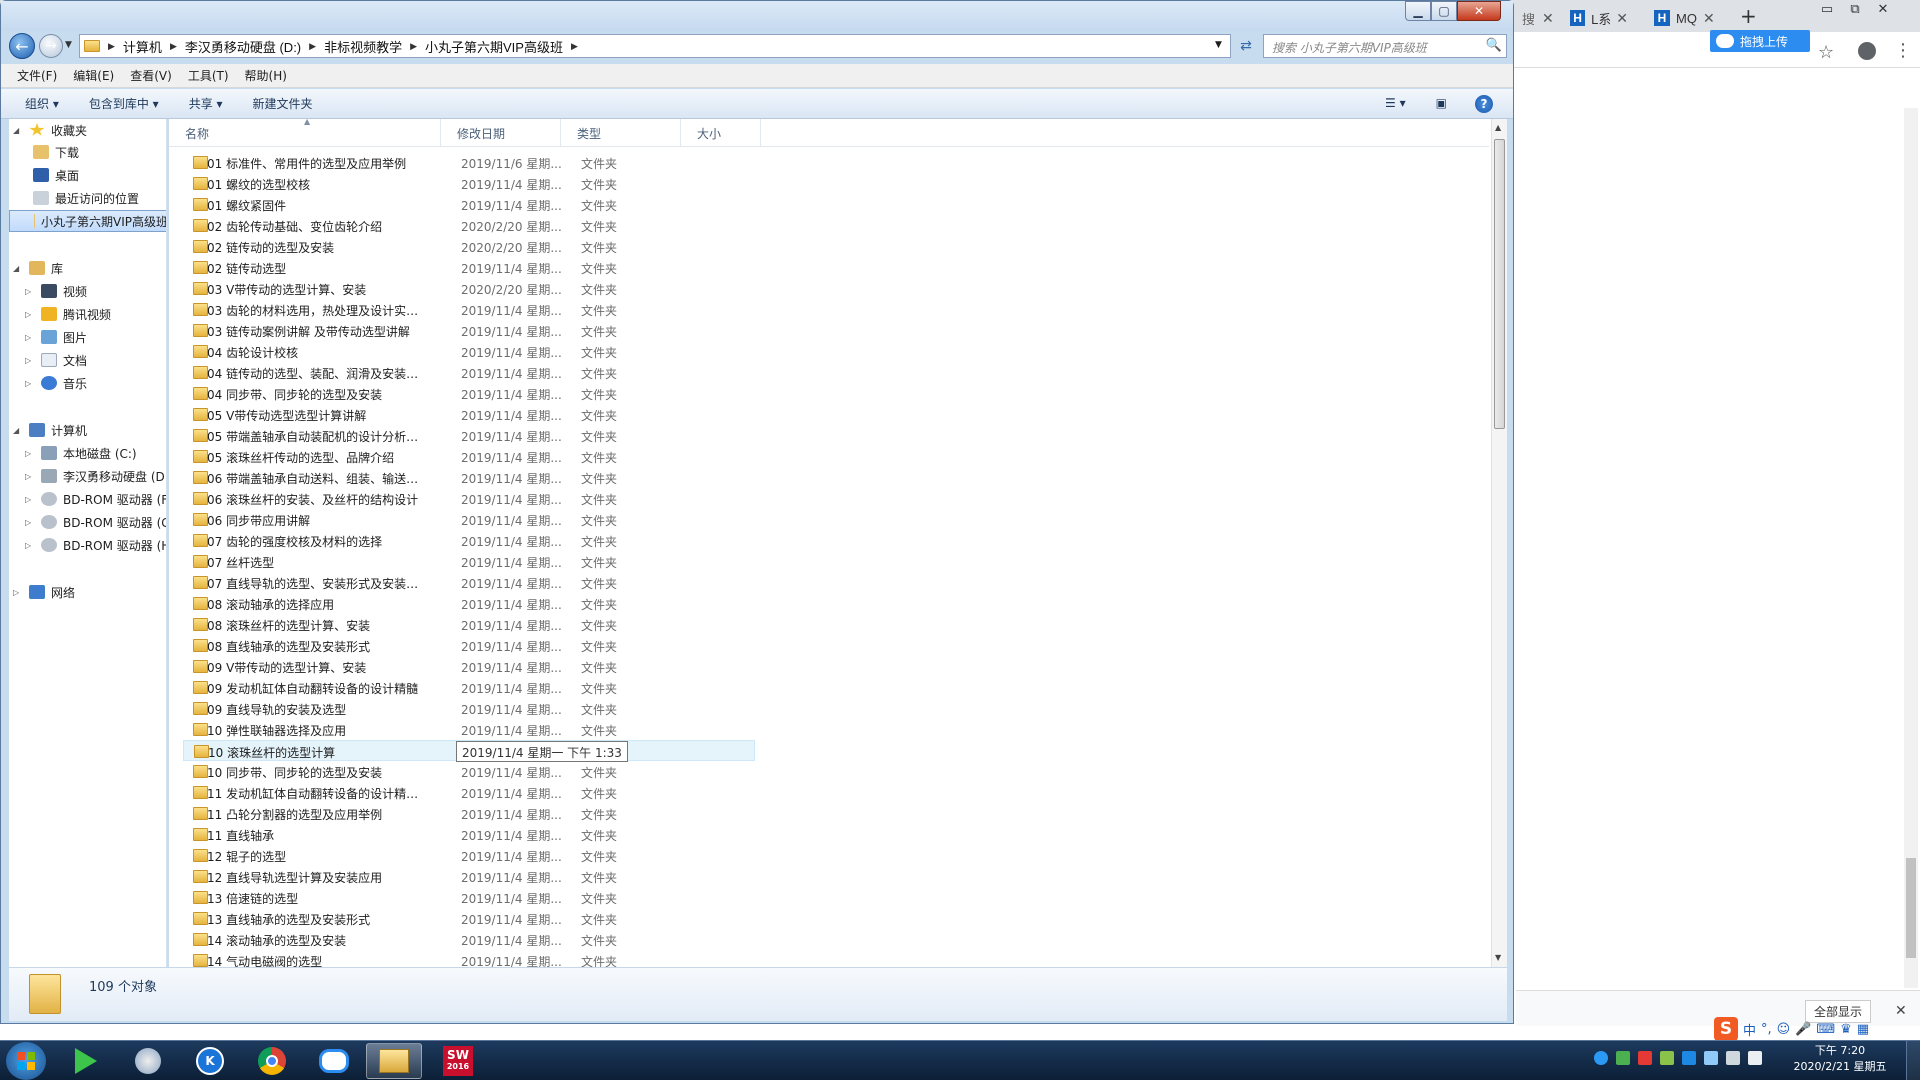 This screenshot has height=1080, width=1920. I want to click on file-row: 05 V带传动选型选型计算讲解 2019/11/4 星期... 文件夹, so click(469, 414).